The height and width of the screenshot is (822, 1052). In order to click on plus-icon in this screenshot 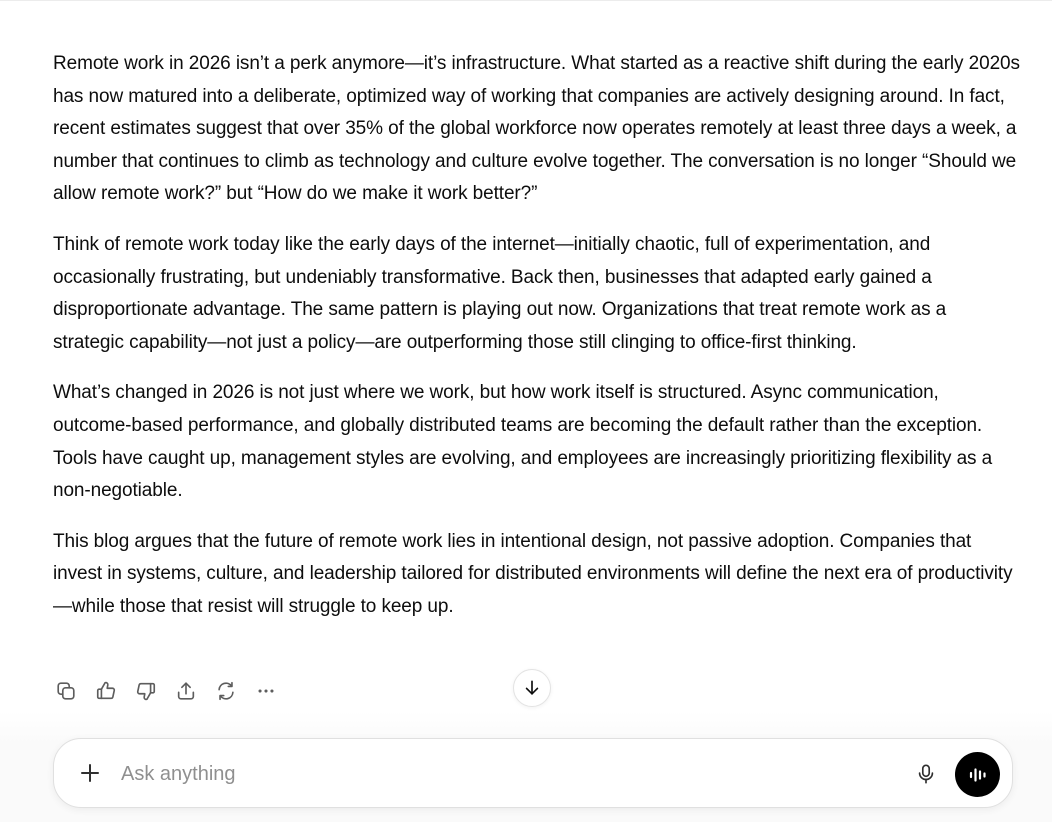, I will do `click(90, 773)`.